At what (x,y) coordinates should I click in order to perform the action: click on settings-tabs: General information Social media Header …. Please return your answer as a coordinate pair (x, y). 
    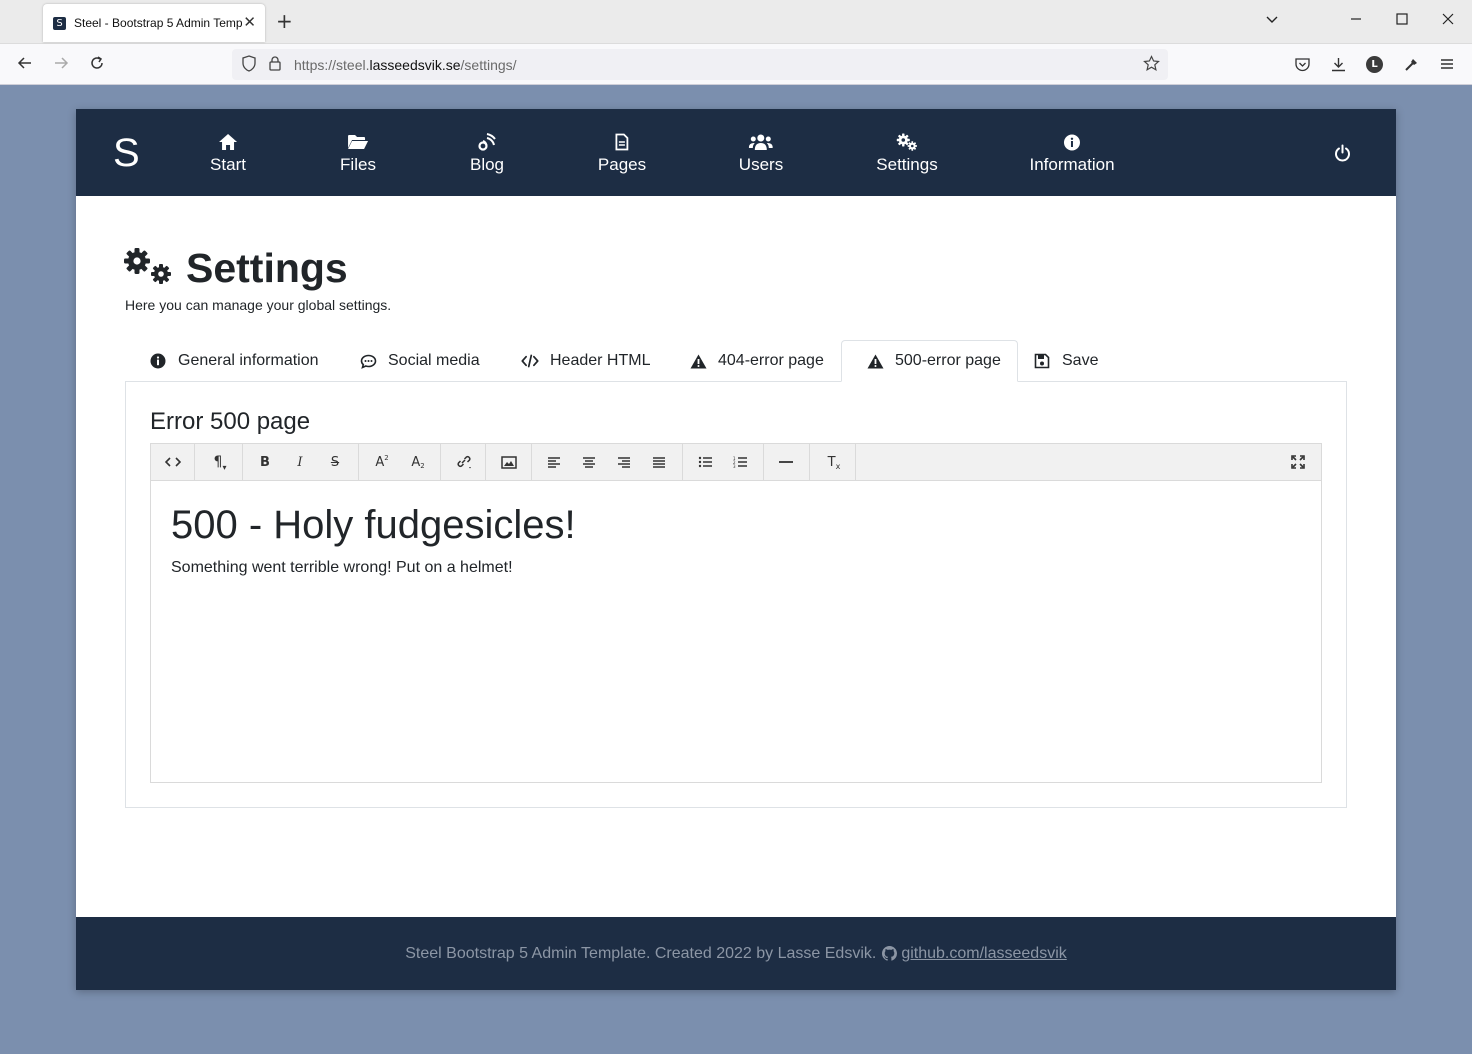
    Looking at the image, I should click on (736, 361).